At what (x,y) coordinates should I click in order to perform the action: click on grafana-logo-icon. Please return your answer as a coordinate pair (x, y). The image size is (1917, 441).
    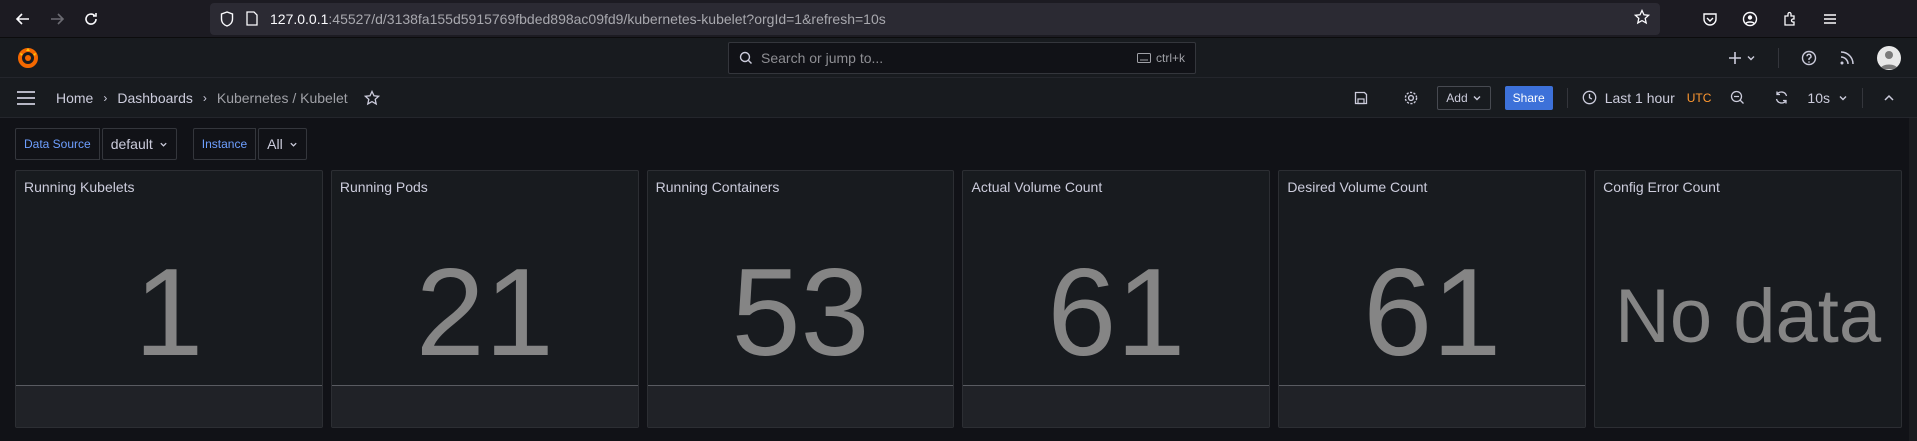
    Looking at the image, I should click on (28, 58).